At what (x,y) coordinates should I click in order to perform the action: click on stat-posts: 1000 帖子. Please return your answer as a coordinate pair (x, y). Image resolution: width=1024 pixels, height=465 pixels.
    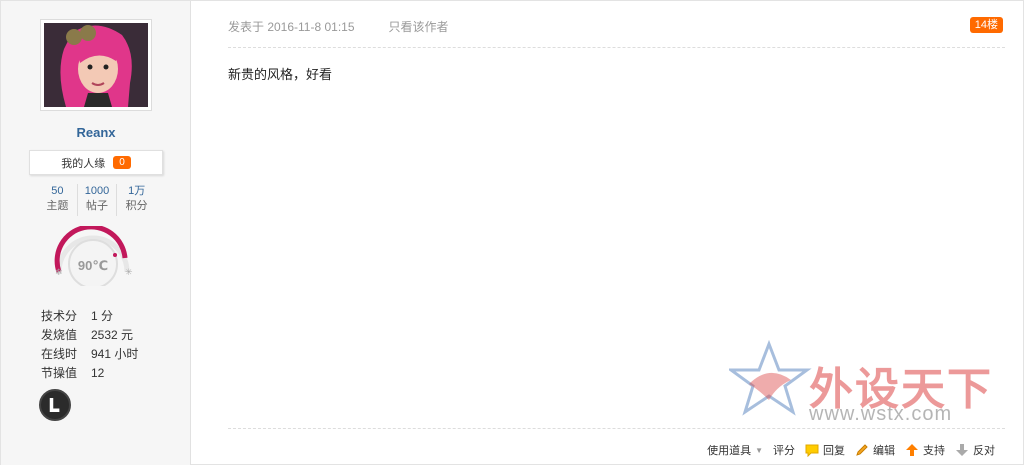
    Looking at the image, I should click on (98, 200).